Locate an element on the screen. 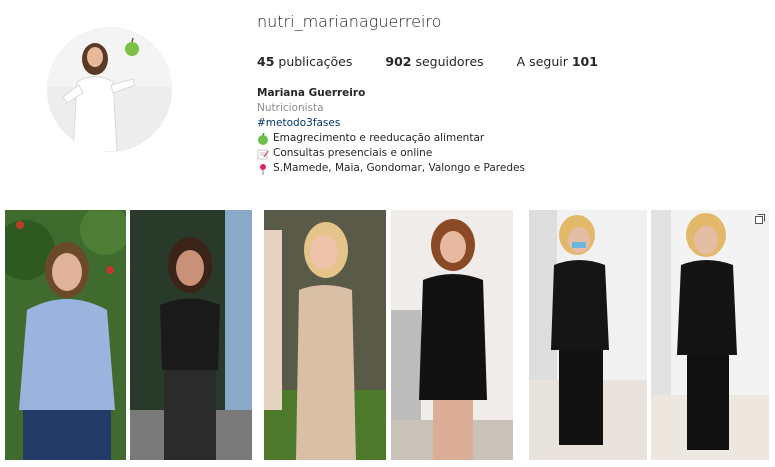 The height and width of the screenshot is (467, 775). profile-full-name: Mariana Guerreiro is located at coordinates (311, 93).